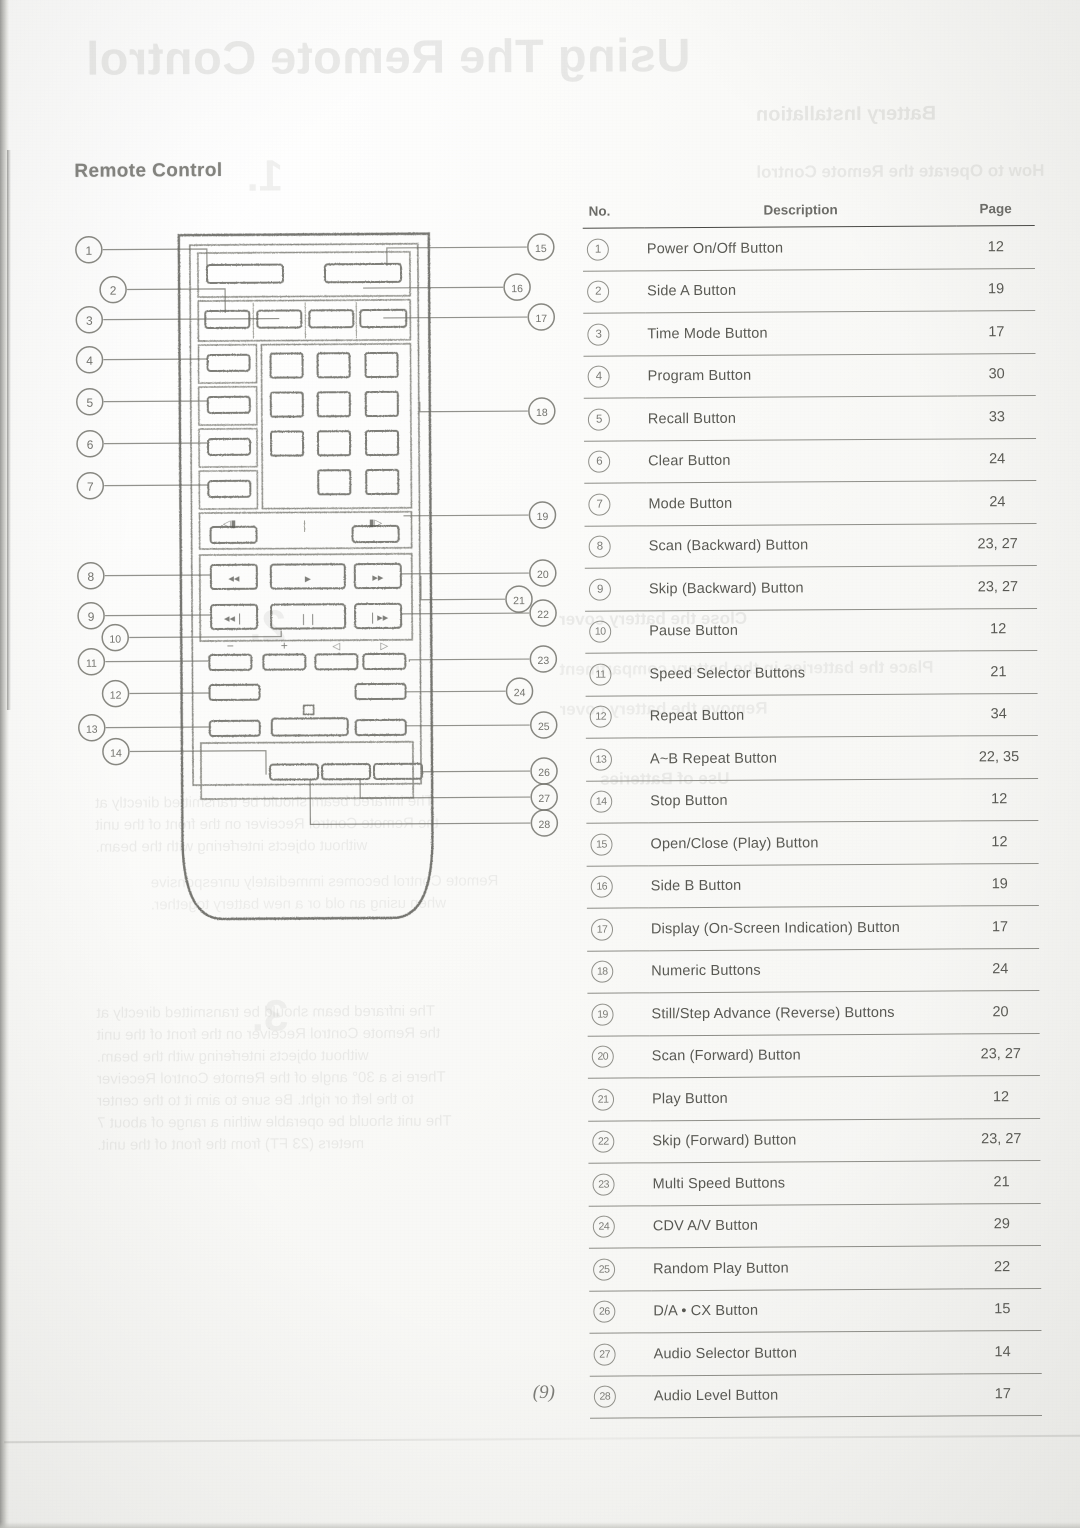 The width and height of the screenshot is (1080, 1528). What do you see at coordinates (811, 630) in the screenshot?
I see `table-row: 10 Pause Button 12` at bounding box center [811, 630].